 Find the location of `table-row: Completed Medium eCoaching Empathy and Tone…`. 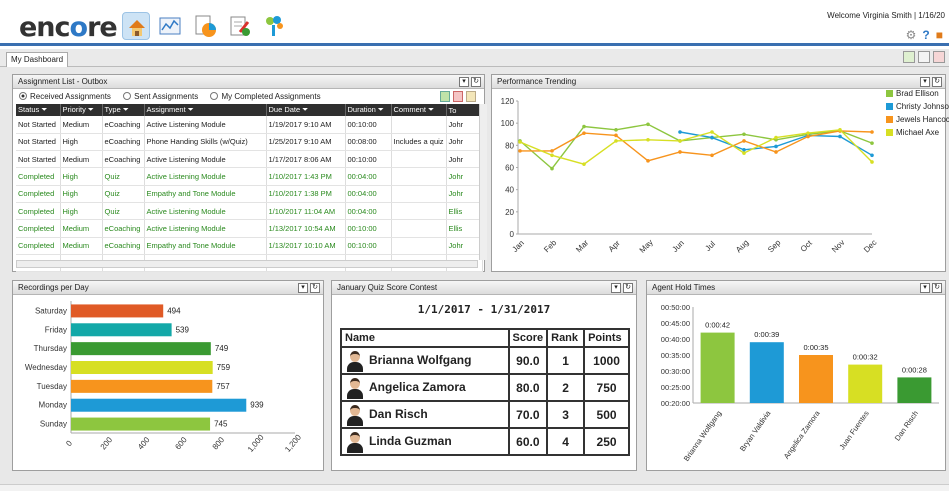

table-row: Completed Medium eCoaching Empathy and Tone… is located at coordinates (249, 246).